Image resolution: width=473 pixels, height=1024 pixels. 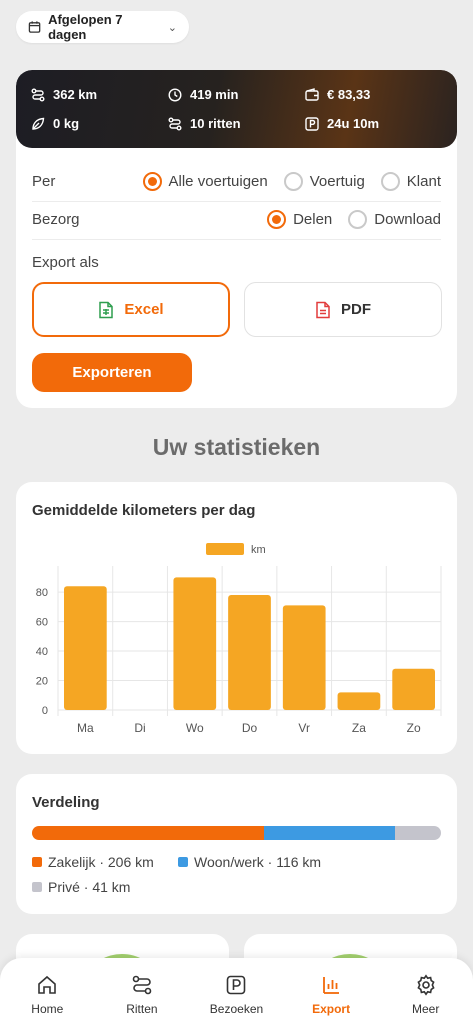 I want to click on wallet-icon, so click(x=312, y=94).